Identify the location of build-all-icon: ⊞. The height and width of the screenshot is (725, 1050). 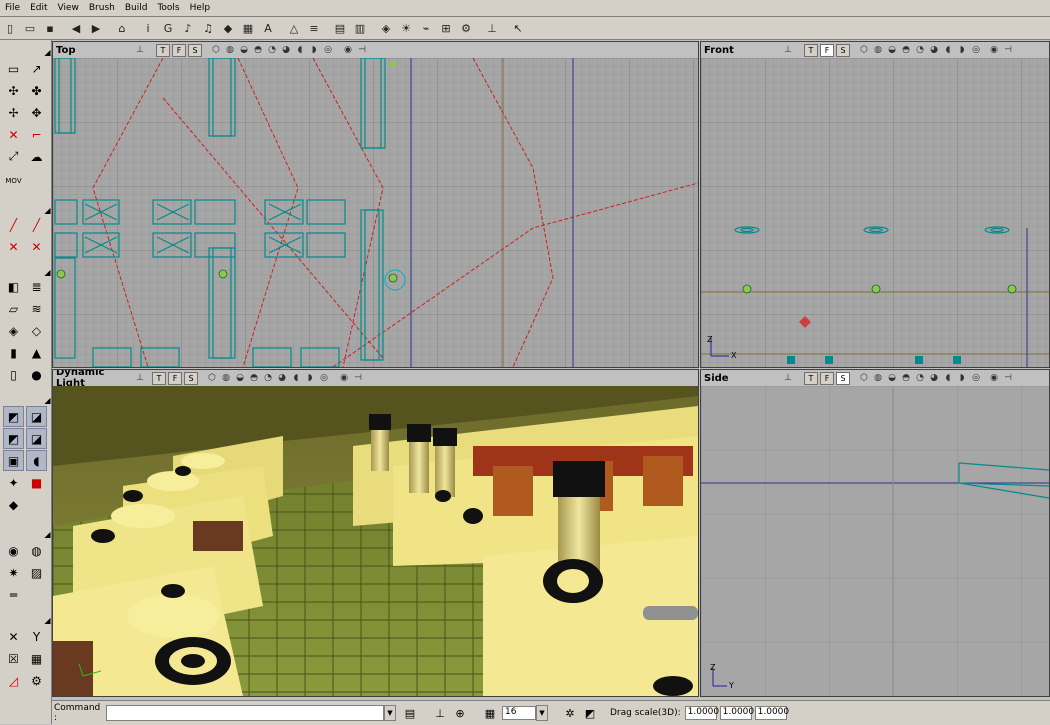
(446, 28).